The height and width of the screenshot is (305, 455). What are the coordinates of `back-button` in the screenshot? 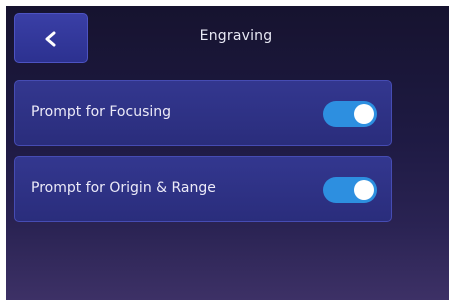 It's located at (51, 38).